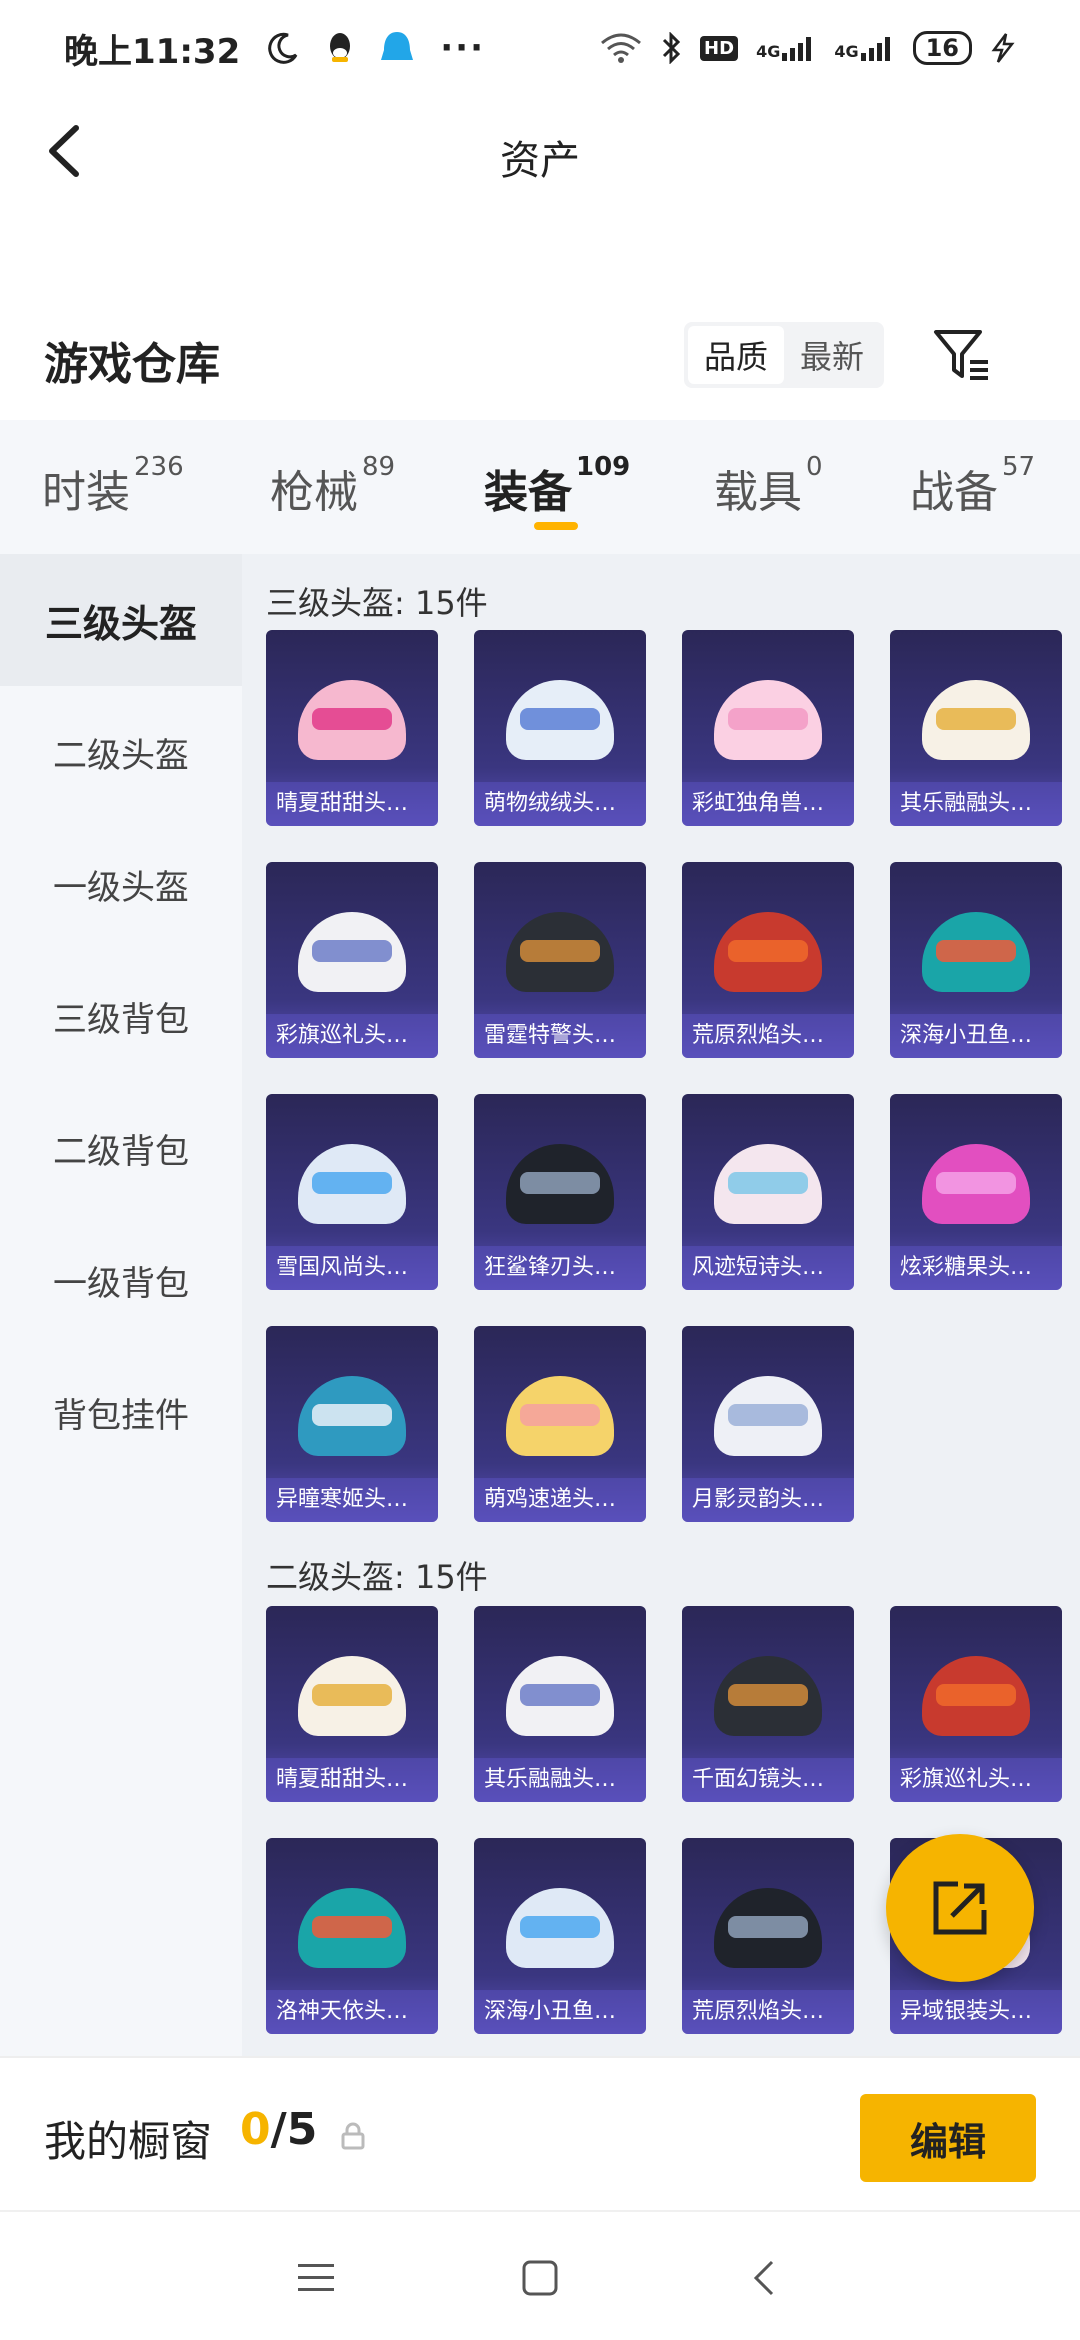 Image resolution: width=1080 pixels, height=2340 pixels. Describe the element at coordinates (948, 2138) in the screenshot. I see `edit-button: 编辑` at that location.